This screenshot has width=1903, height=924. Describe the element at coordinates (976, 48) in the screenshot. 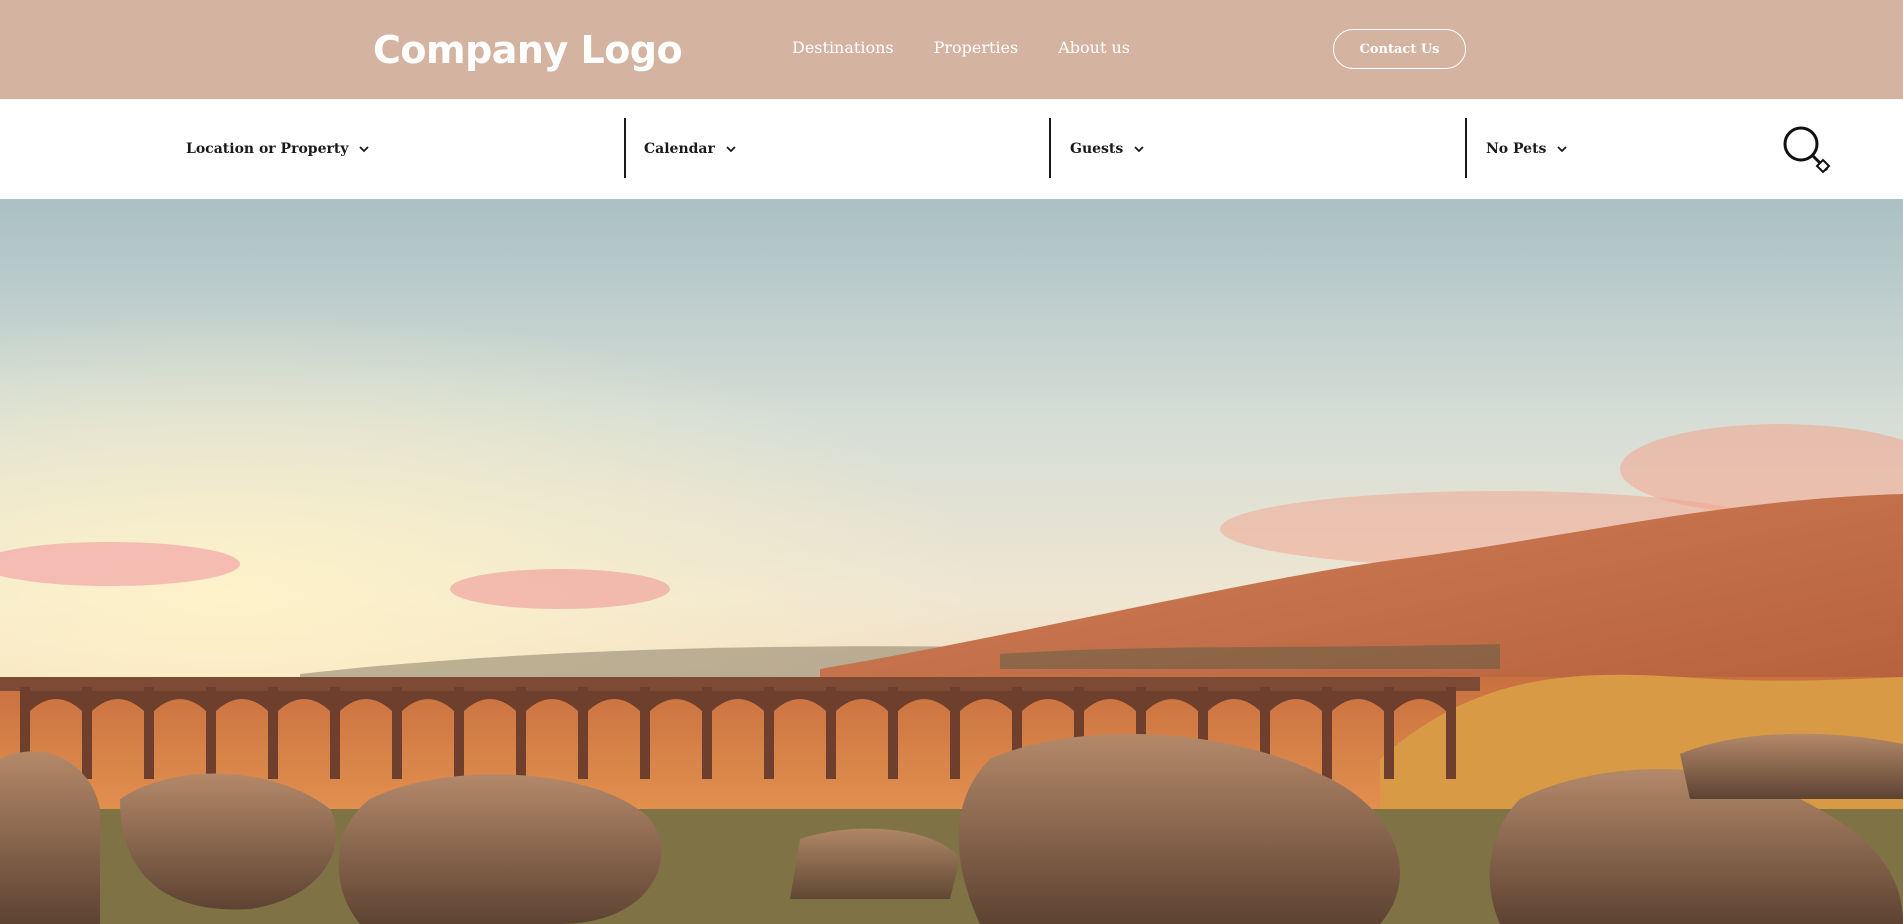

I see `nav-link-properties: Properties` at that location.